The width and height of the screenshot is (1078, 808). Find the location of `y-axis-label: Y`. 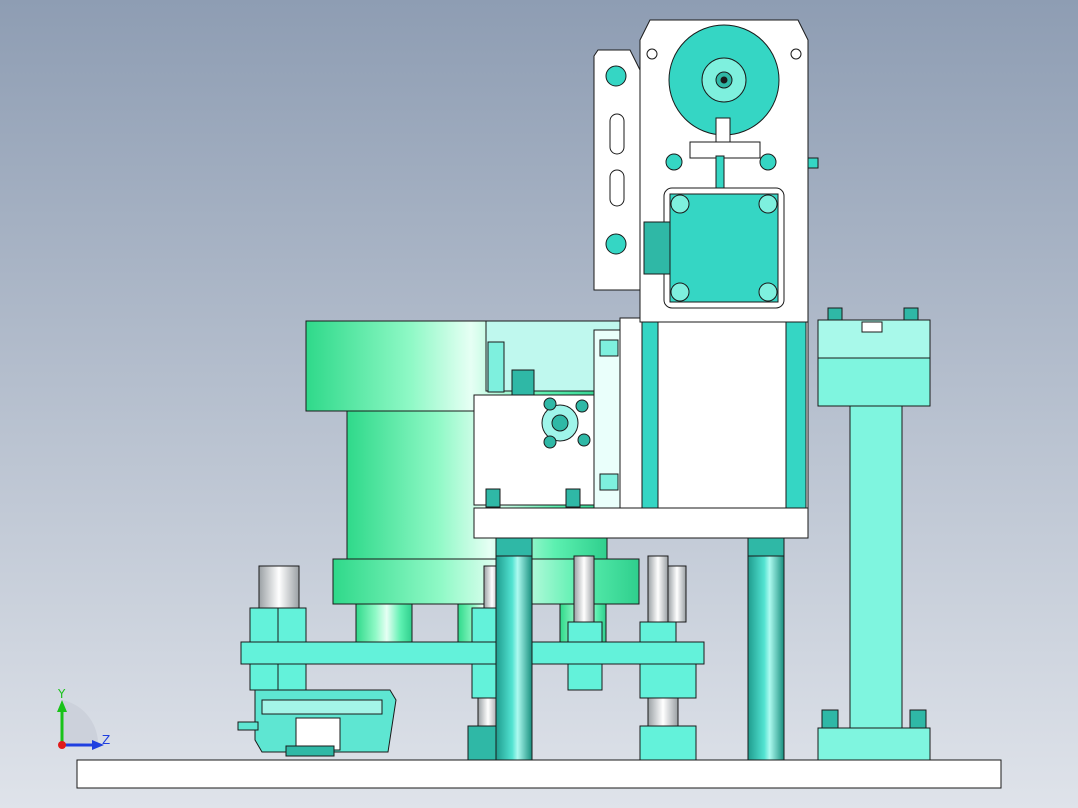

y-axis-label: Y is located at coordinates (61, 694).